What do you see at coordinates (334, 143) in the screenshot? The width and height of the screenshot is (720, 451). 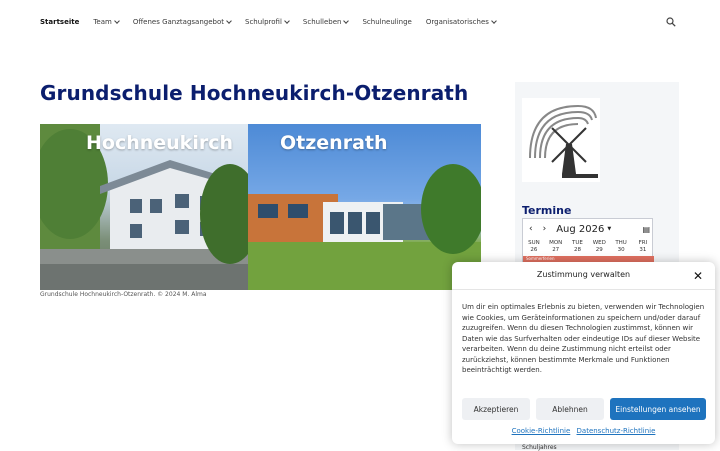 I see `hero-label-otzenrath: Otzenrath` at bounding box center [334, 143].